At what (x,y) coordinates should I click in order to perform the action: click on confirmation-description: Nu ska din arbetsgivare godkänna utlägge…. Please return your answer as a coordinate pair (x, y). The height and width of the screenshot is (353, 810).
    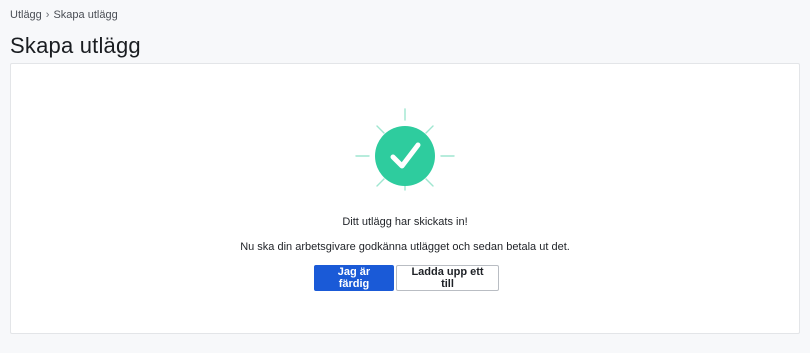
    Looking at the image, I should click on (405, 247).